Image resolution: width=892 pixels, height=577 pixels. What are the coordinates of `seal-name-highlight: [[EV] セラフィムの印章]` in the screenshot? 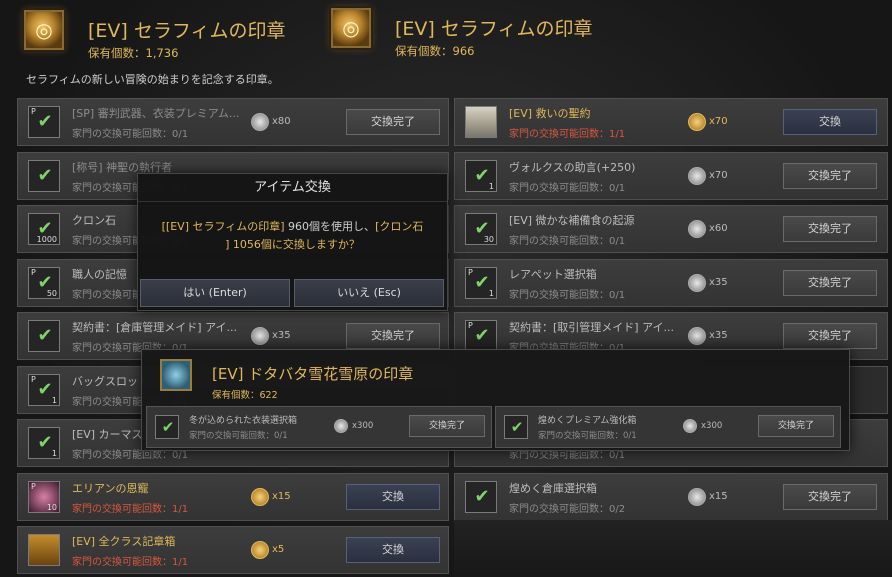 It's located at (223, 226).